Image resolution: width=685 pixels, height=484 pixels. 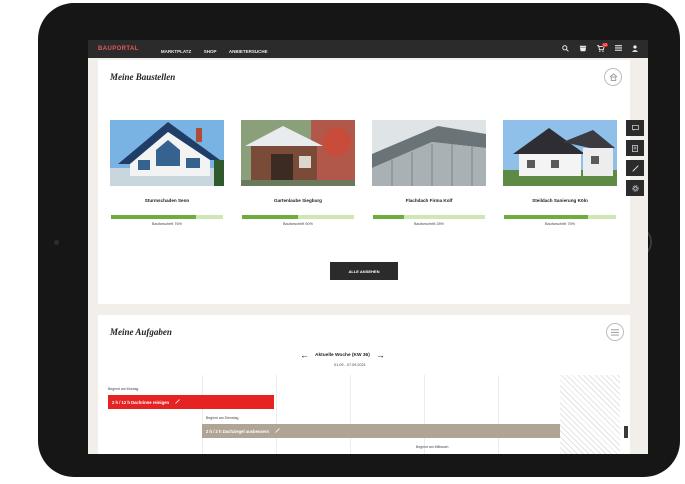 I want to click on project-card: Gartenlaube Siegburg Bauforschritt 50%, so click(x=298, y=173).